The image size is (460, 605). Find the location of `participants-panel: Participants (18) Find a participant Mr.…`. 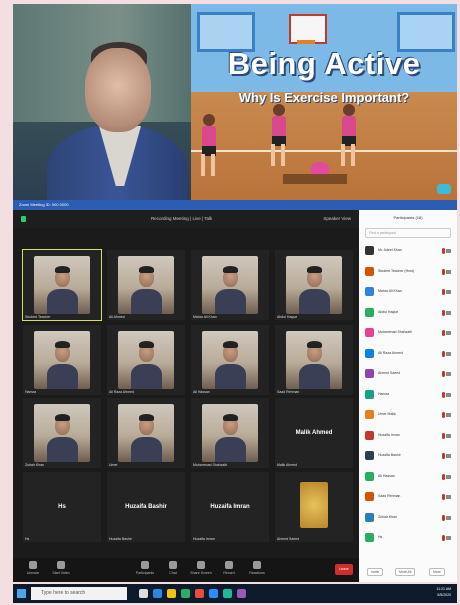

participants-panel: Participants (18) Find a participant Mr.… is located at coordinates (408, 396).